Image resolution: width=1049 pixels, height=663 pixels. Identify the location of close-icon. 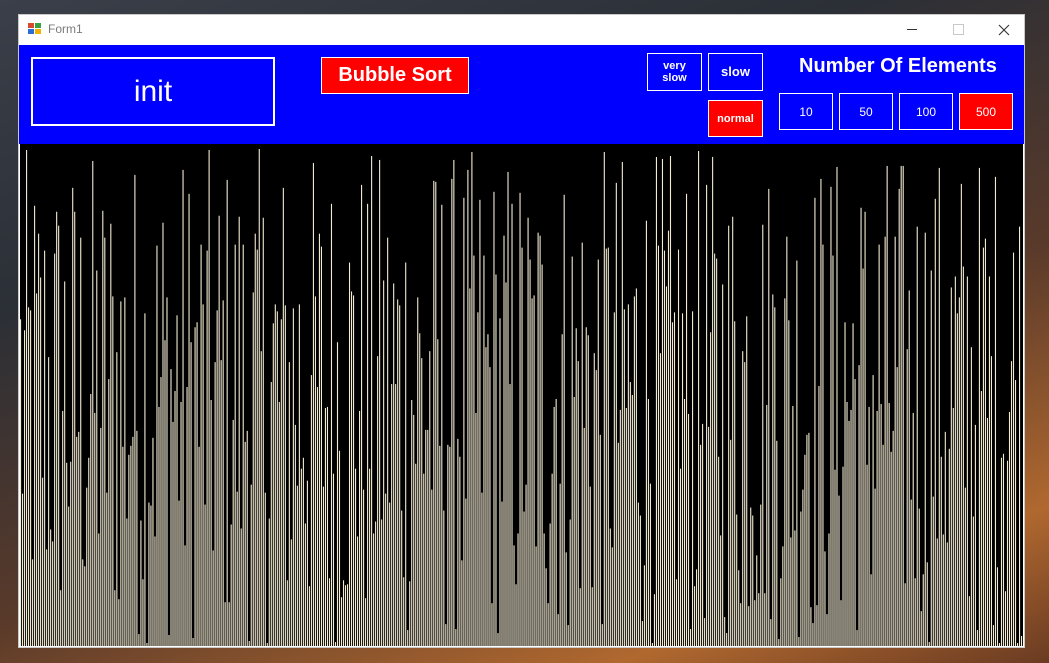
(1004, 30).